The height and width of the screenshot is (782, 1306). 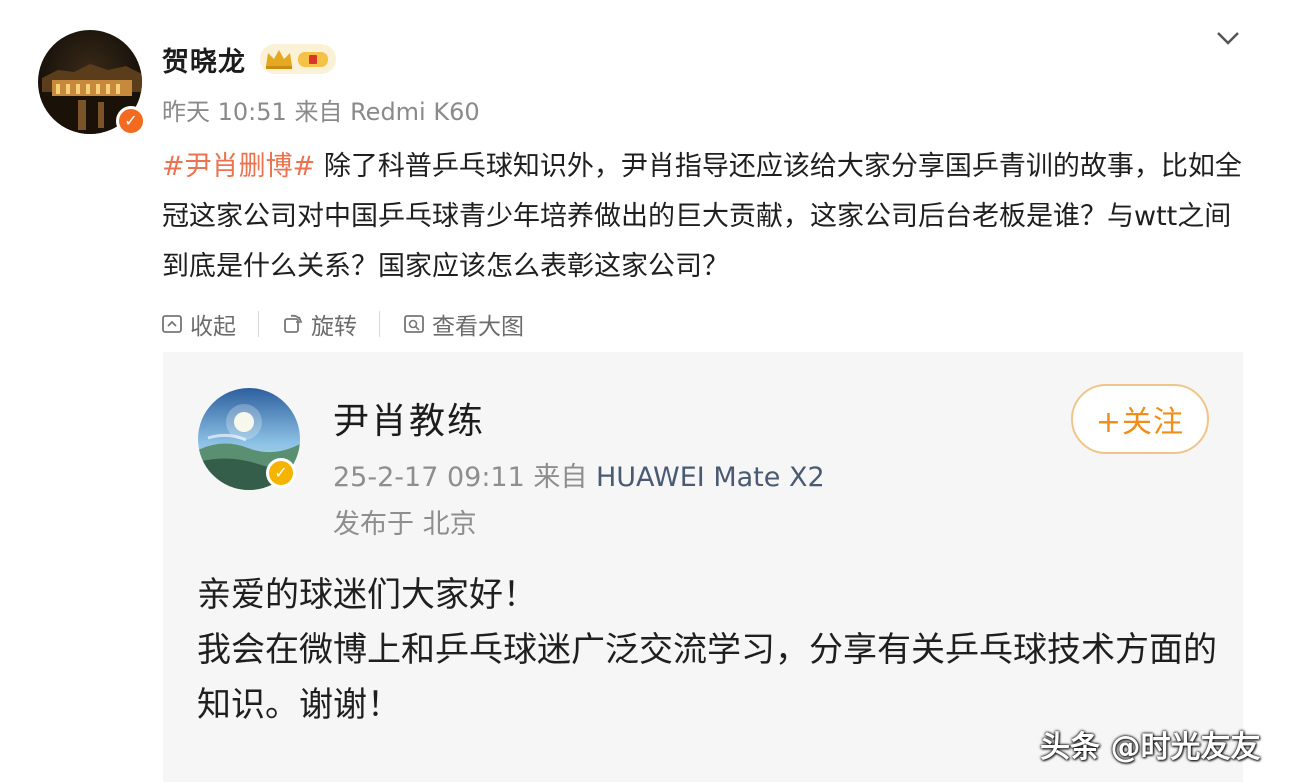 I want to click on view-large-label: 查看大图, so click(x=478, y=327).